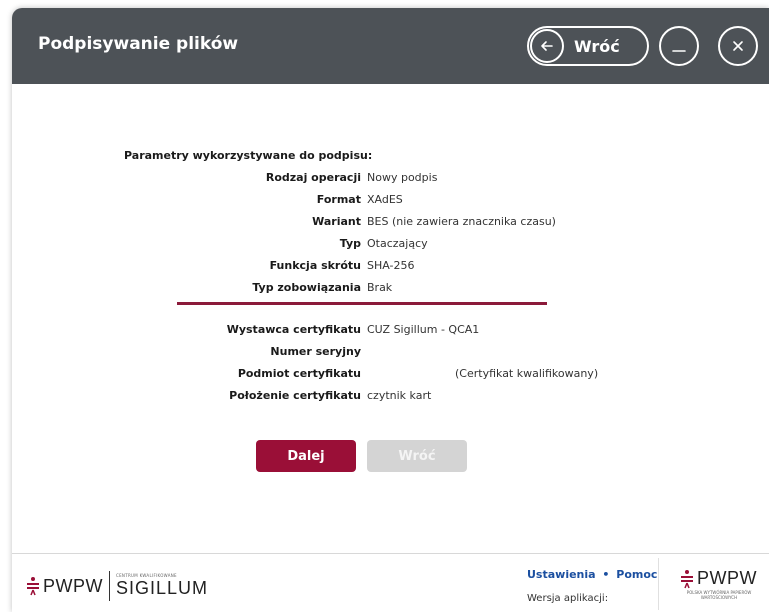  Describe the element at coordinates (402, 177) in the screenshot. I see `param-value: Nowy podpis` at that location.